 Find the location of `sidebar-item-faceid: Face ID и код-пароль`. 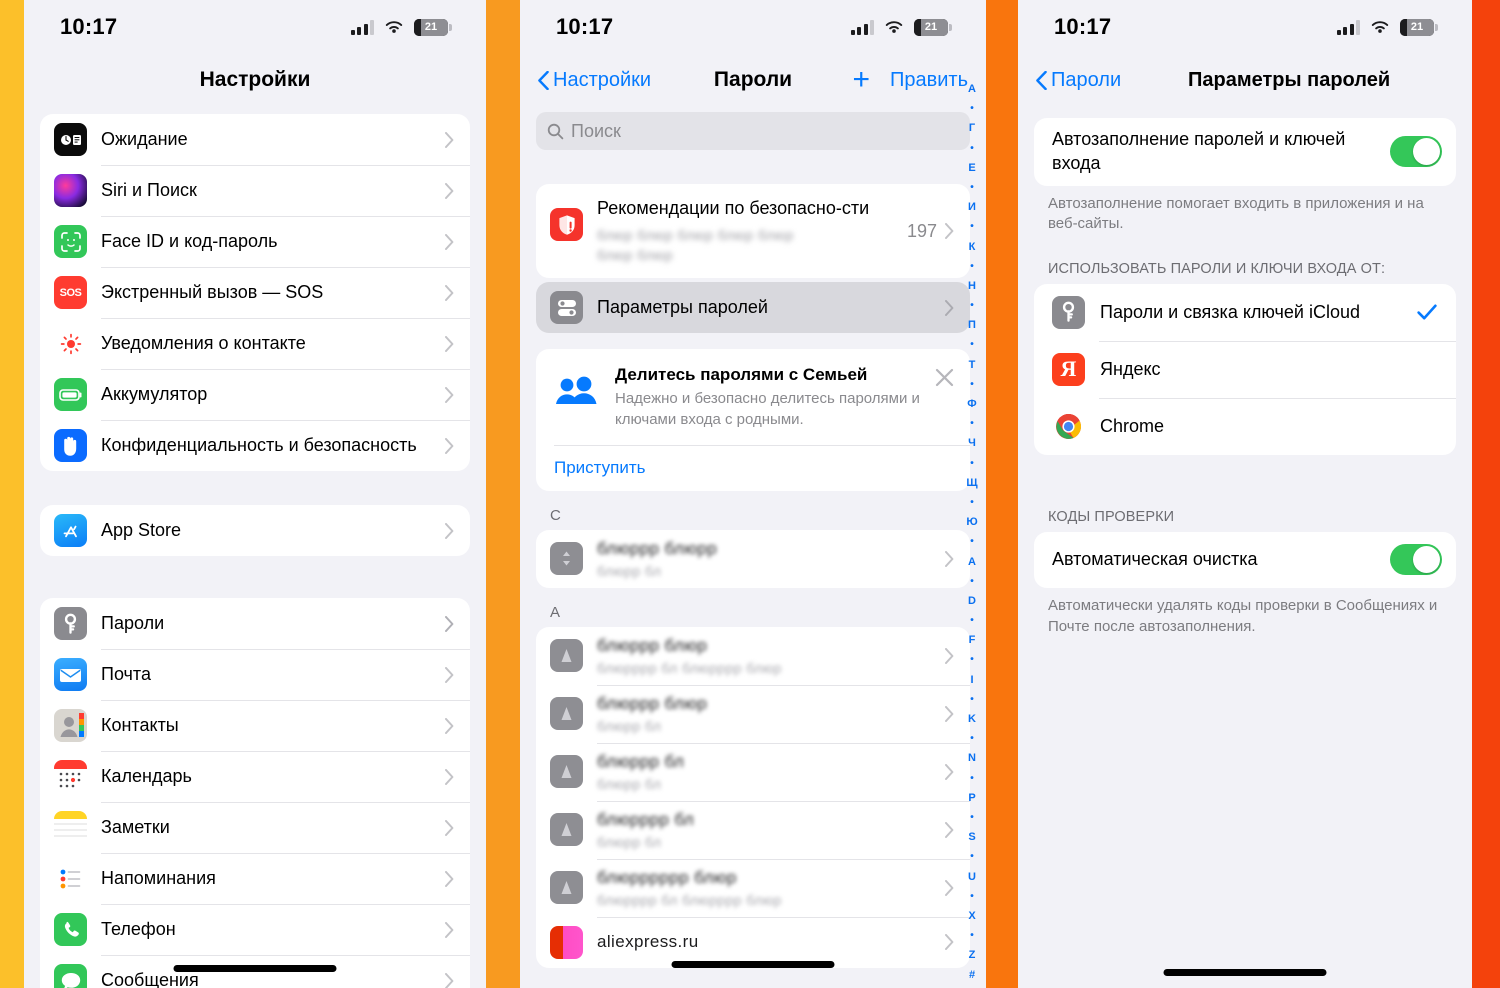

sidebar-item-faceid: Face ID и код-пароль is located at coordinates (255, 241).